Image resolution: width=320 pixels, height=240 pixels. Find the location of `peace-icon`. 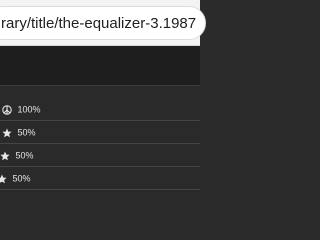

peace-icon is located at coordinates (7, 109).